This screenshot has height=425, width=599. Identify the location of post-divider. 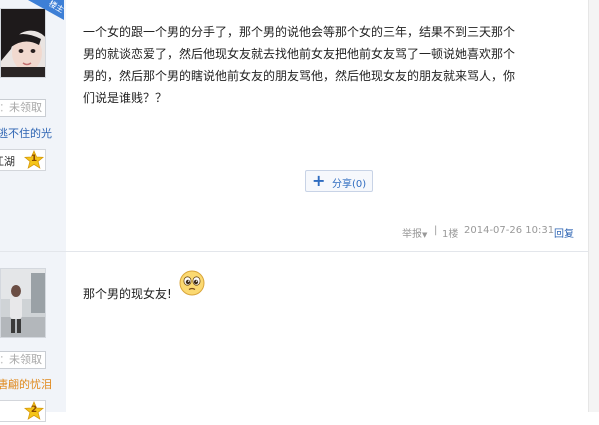
(294, 251).